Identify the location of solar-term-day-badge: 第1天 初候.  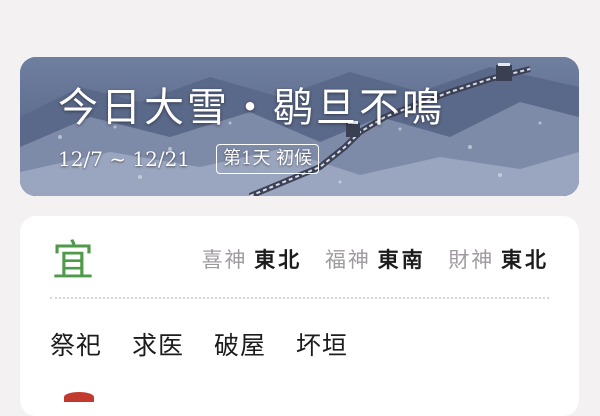
(268, 159).